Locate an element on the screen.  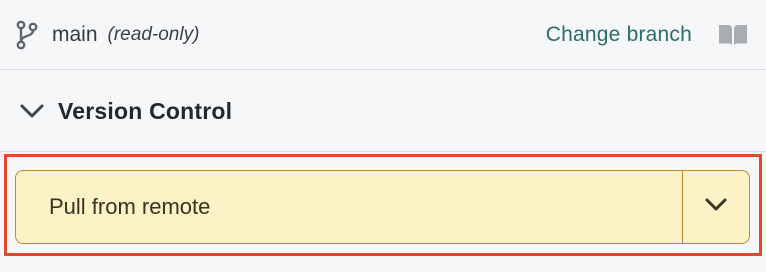
branch-name: main is located at coordinates (75, 34).